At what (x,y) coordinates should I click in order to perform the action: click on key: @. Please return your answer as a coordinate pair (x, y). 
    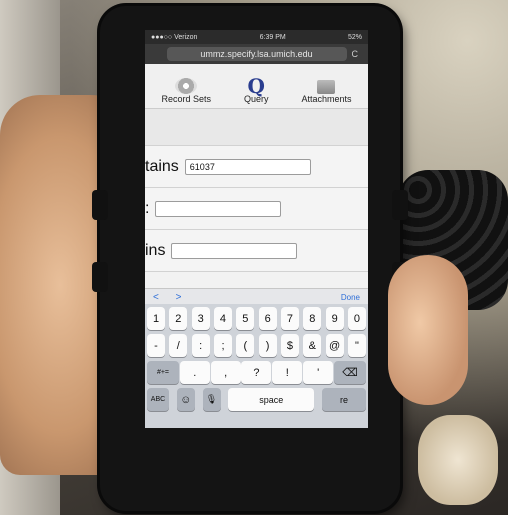
    Looking at the image, I should click on (334, 345).